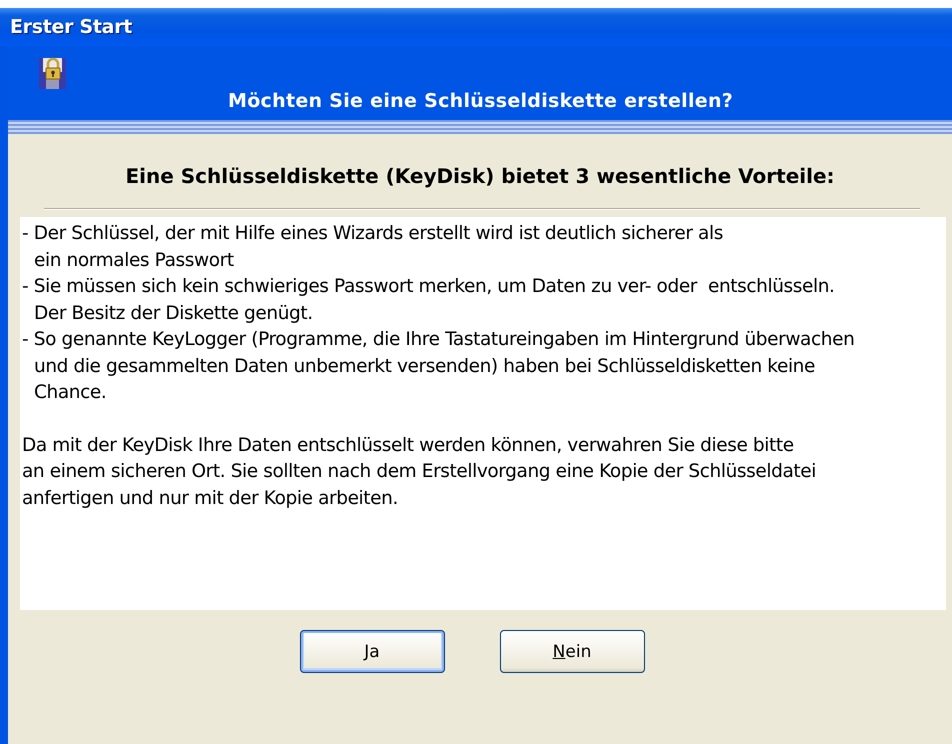  Describe the element at coordinates (429, 300) in the screenshot. I see `bullet-text: - Sie müssen sich kein schwieriges Passwort merken, um Daten zu ver- oder entschlüsseln. Der Besitz der Diskette genügt.` at that location.